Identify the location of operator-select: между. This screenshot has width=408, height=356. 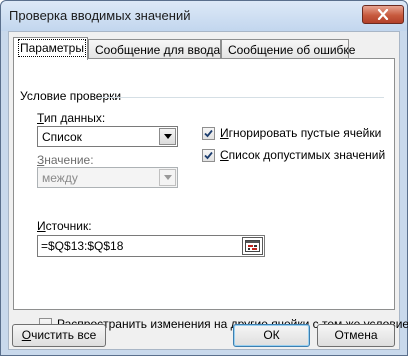
(107, 177).